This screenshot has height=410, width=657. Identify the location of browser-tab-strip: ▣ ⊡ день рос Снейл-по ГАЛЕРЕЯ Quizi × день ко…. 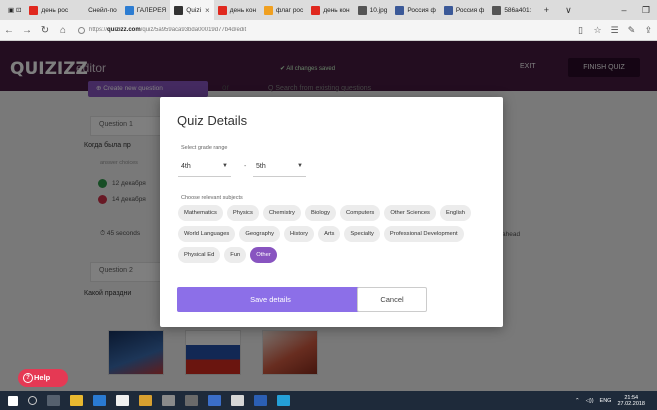
(328, 10).